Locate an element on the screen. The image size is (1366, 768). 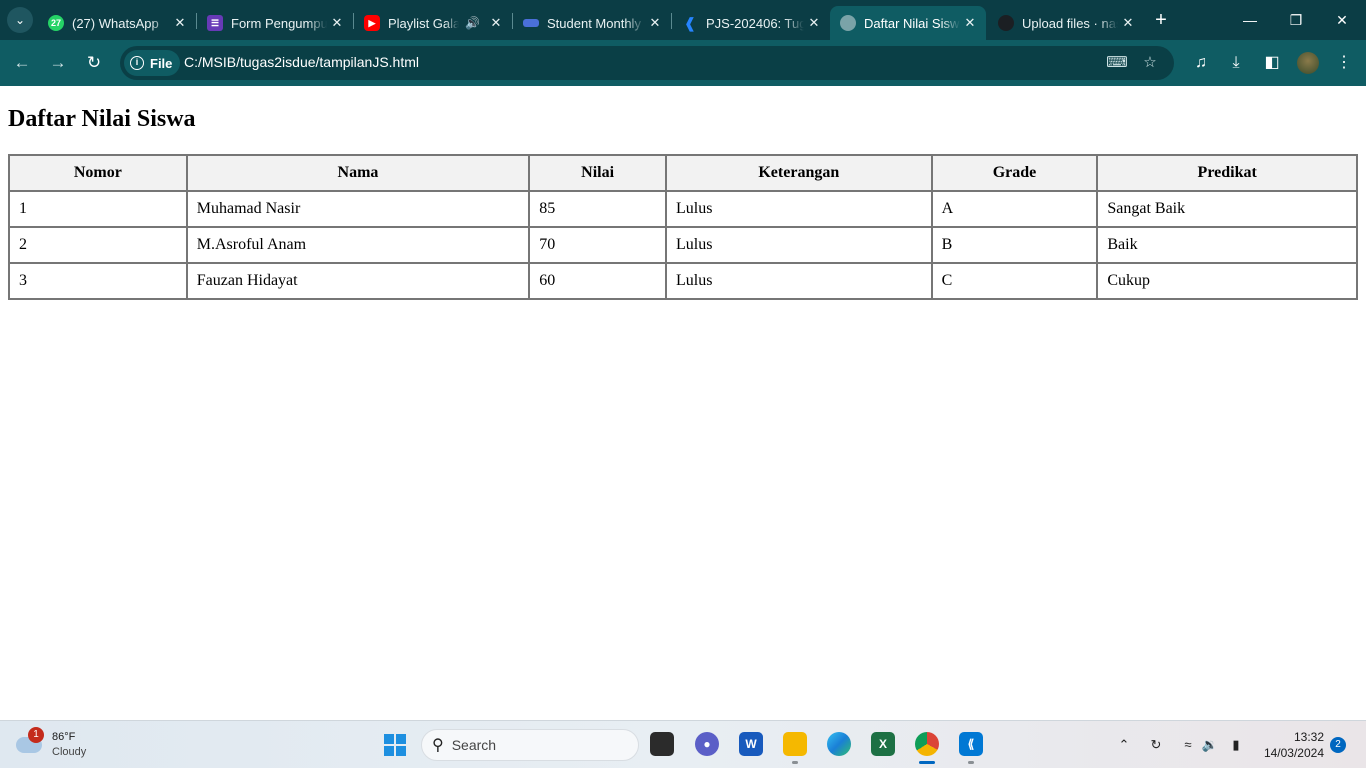
forward-button: → is located at coordinates (58, 63).